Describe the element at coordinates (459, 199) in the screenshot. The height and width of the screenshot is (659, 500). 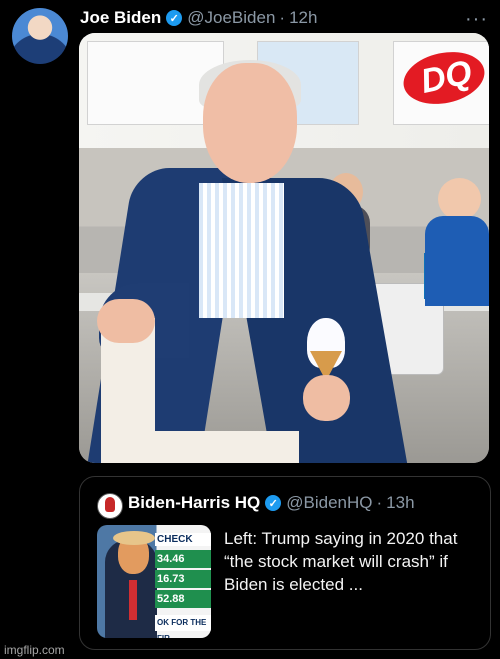
I see `worker-head` at that location.